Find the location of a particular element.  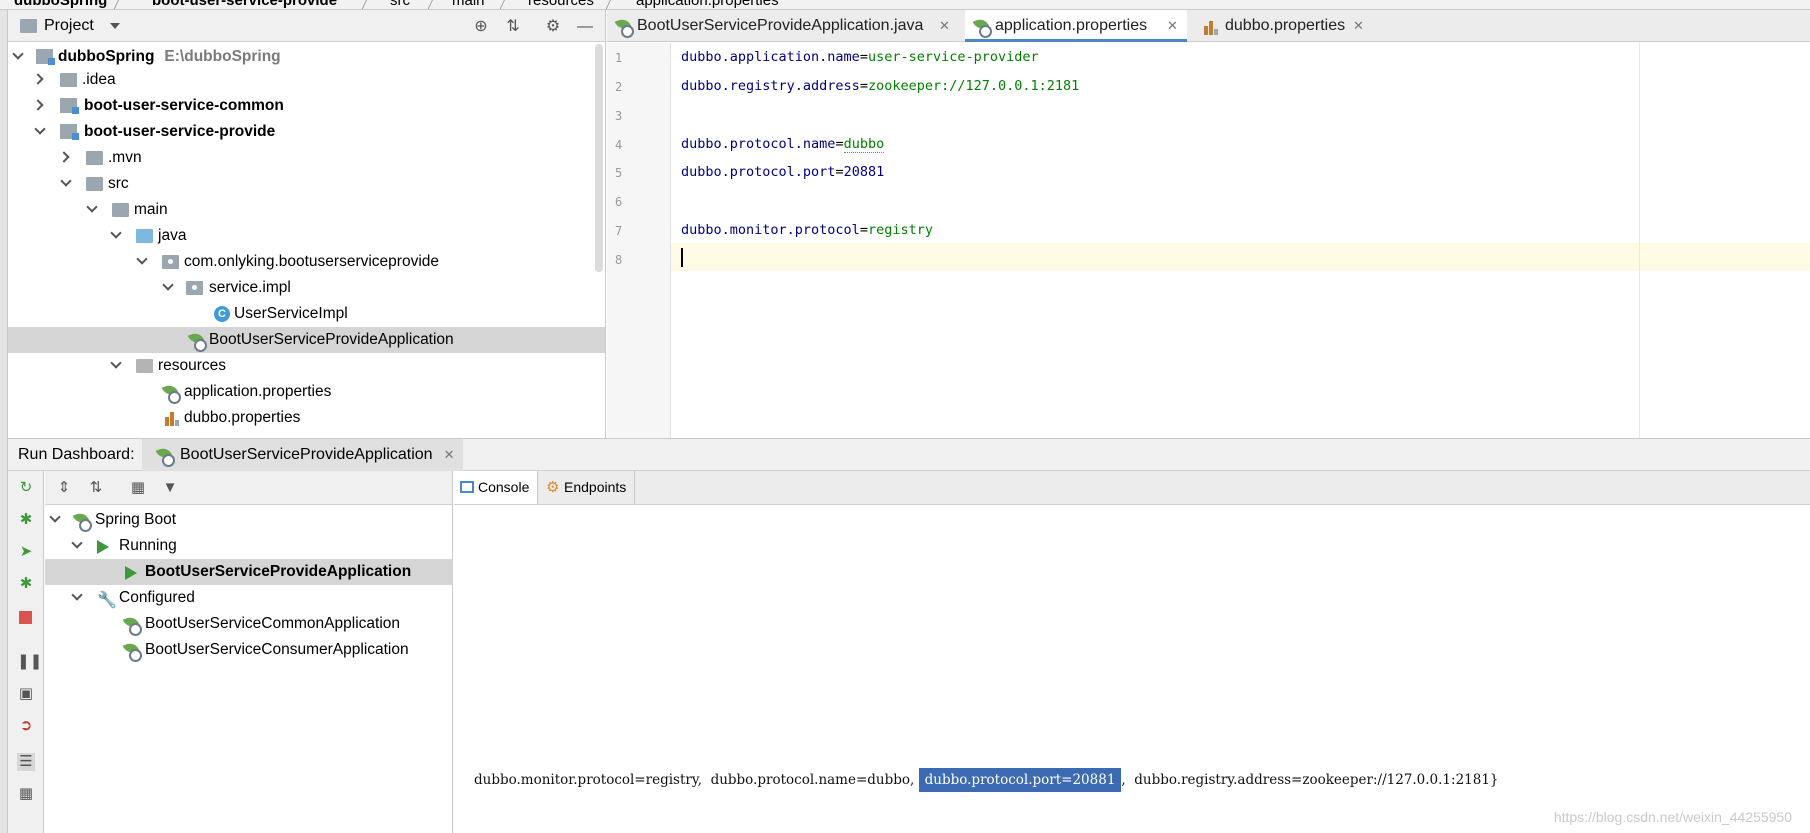

tab-application-properties: application.properties ✕ is located at coordinates (1076, 26).